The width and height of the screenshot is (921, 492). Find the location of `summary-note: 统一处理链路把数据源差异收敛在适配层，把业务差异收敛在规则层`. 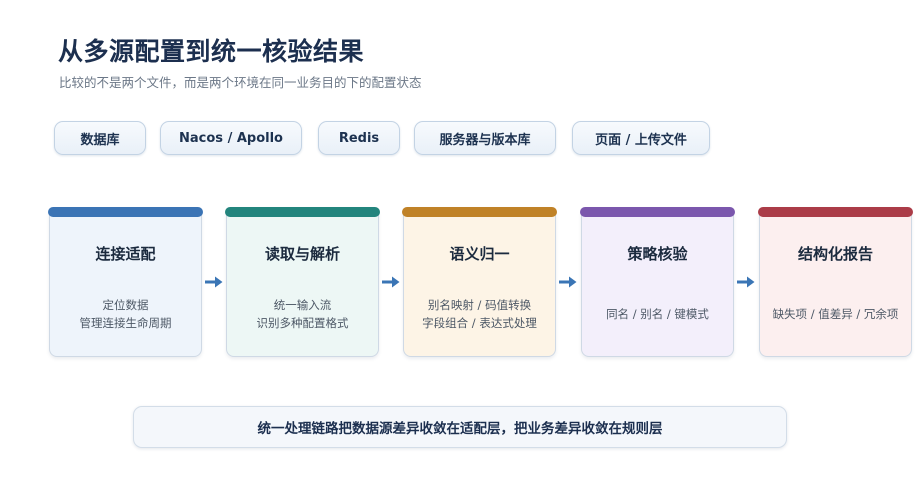

summary-note: 统一处理链路把数据源差异收敛在适配层，把业务差异收敛在规则层 is located at coordinates (460, 427).